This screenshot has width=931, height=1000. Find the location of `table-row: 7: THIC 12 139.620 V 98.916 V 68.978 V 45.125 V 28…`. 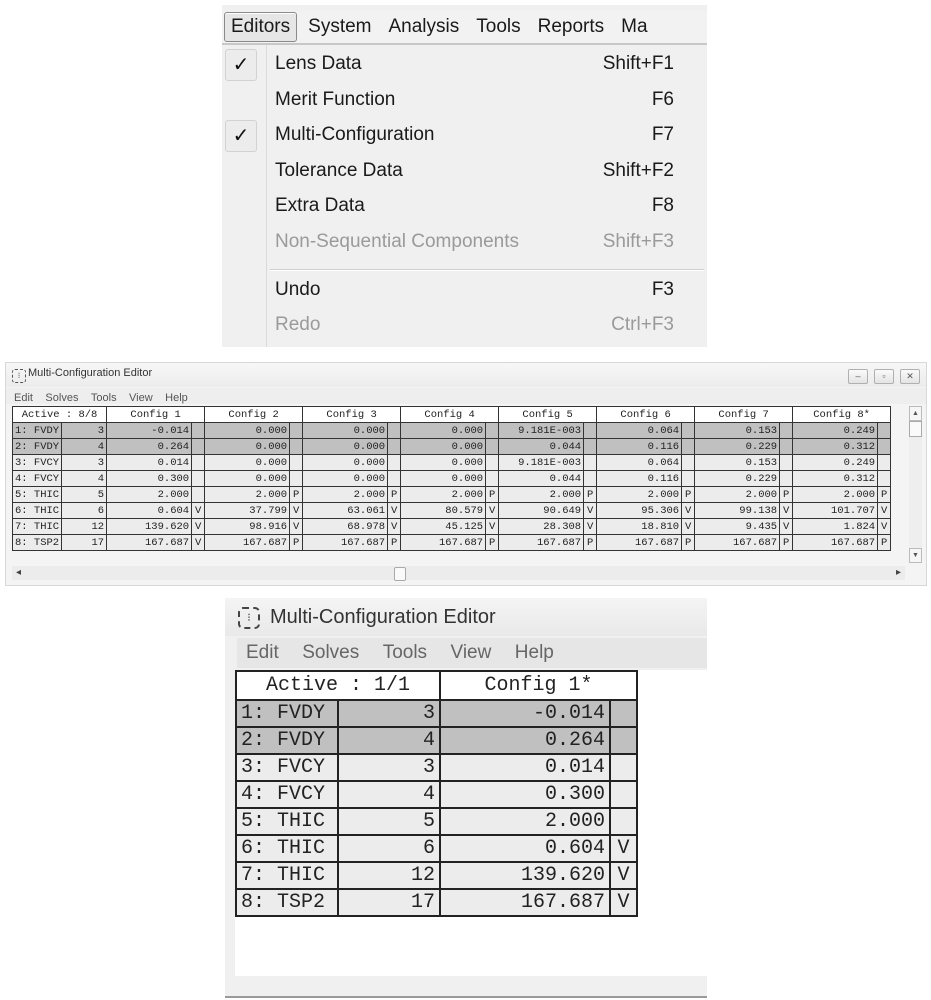

table-row: 7: THIC 12 139.620 V 98.916 V 68.978 V 45.125 V 28… is located at coordinates (451, 526).